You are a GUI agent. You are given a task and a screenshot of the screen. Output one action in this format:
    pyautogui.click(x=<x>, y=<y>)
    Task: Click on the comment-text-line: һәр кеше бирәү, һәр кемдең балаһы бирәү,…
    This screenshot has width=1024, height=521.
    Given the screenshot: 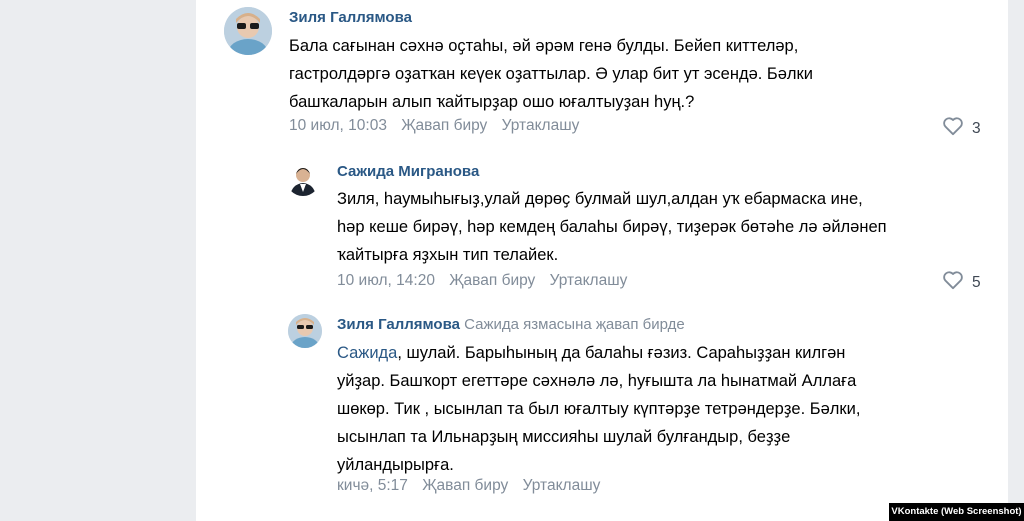 What is the action you would take?
    pyautogui.click(x=612, y=227)
    